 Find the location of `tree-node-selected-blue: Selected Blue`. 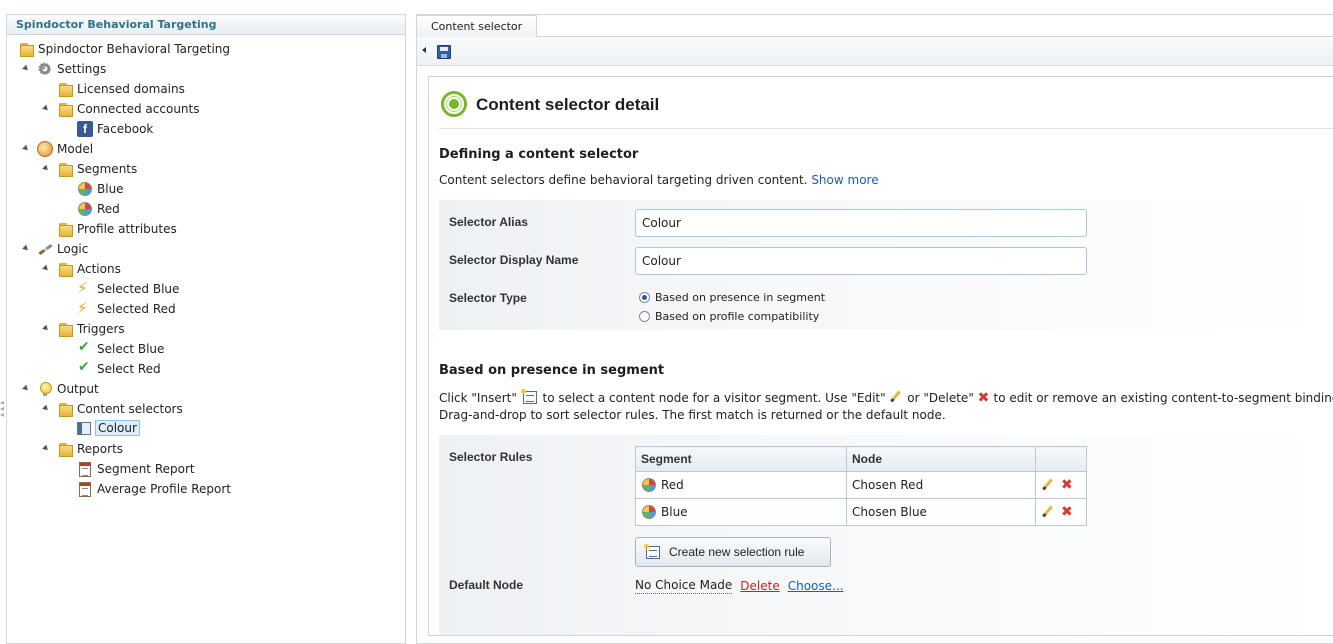

tree-node-selected-blue: Selected Blue is located at coordinates (128, 289).